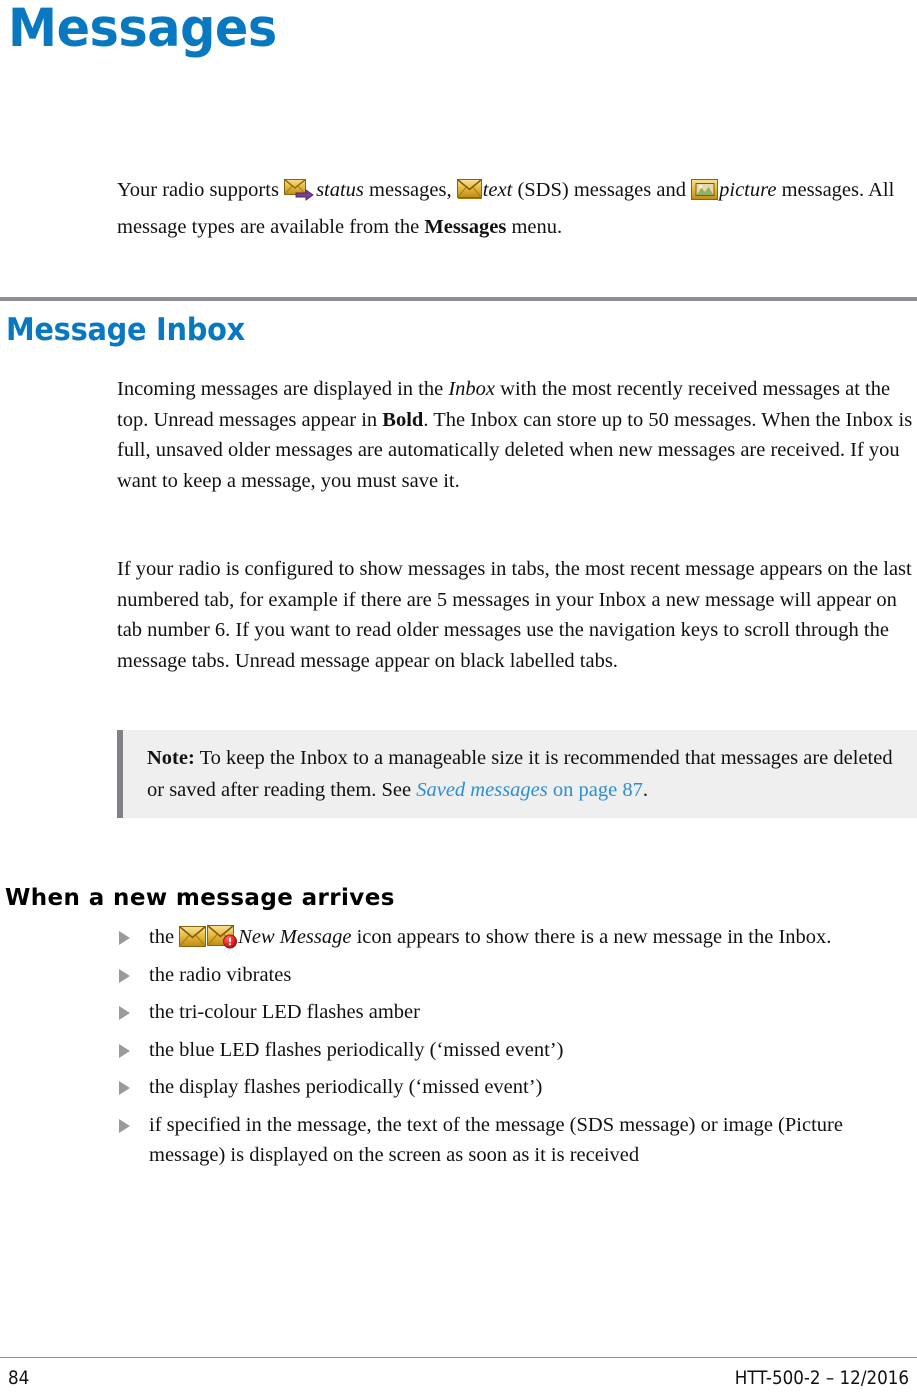 Image resolution: width=917 pixels, height=1397 pixels. What do you see at coordinates (465, 227) in the screenshot?
I see `intro-menu-name: Messages` at bounding box center [465, 227].